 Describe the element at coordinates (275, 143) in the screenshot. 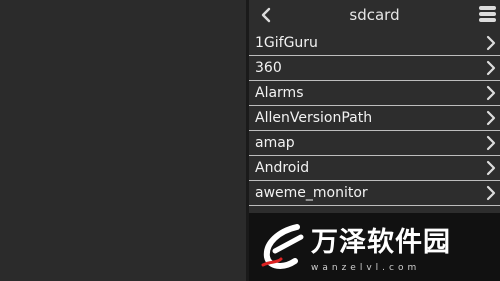

I see `folder-name: amap` at that location.